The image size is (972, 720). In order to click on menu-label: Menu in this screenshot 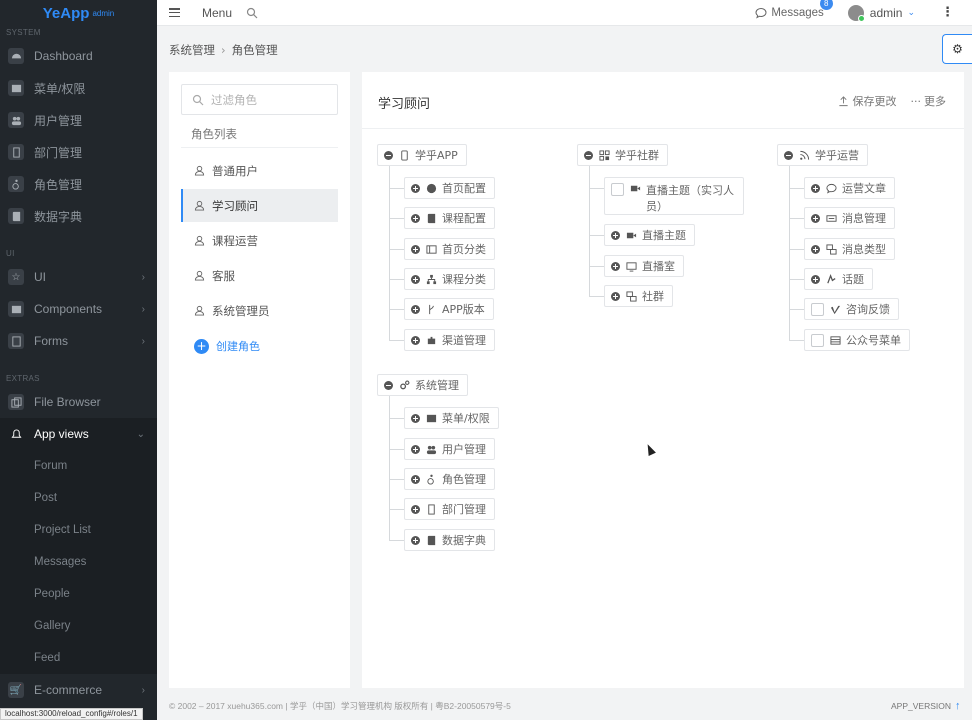, I will do `click(217, 13)`.